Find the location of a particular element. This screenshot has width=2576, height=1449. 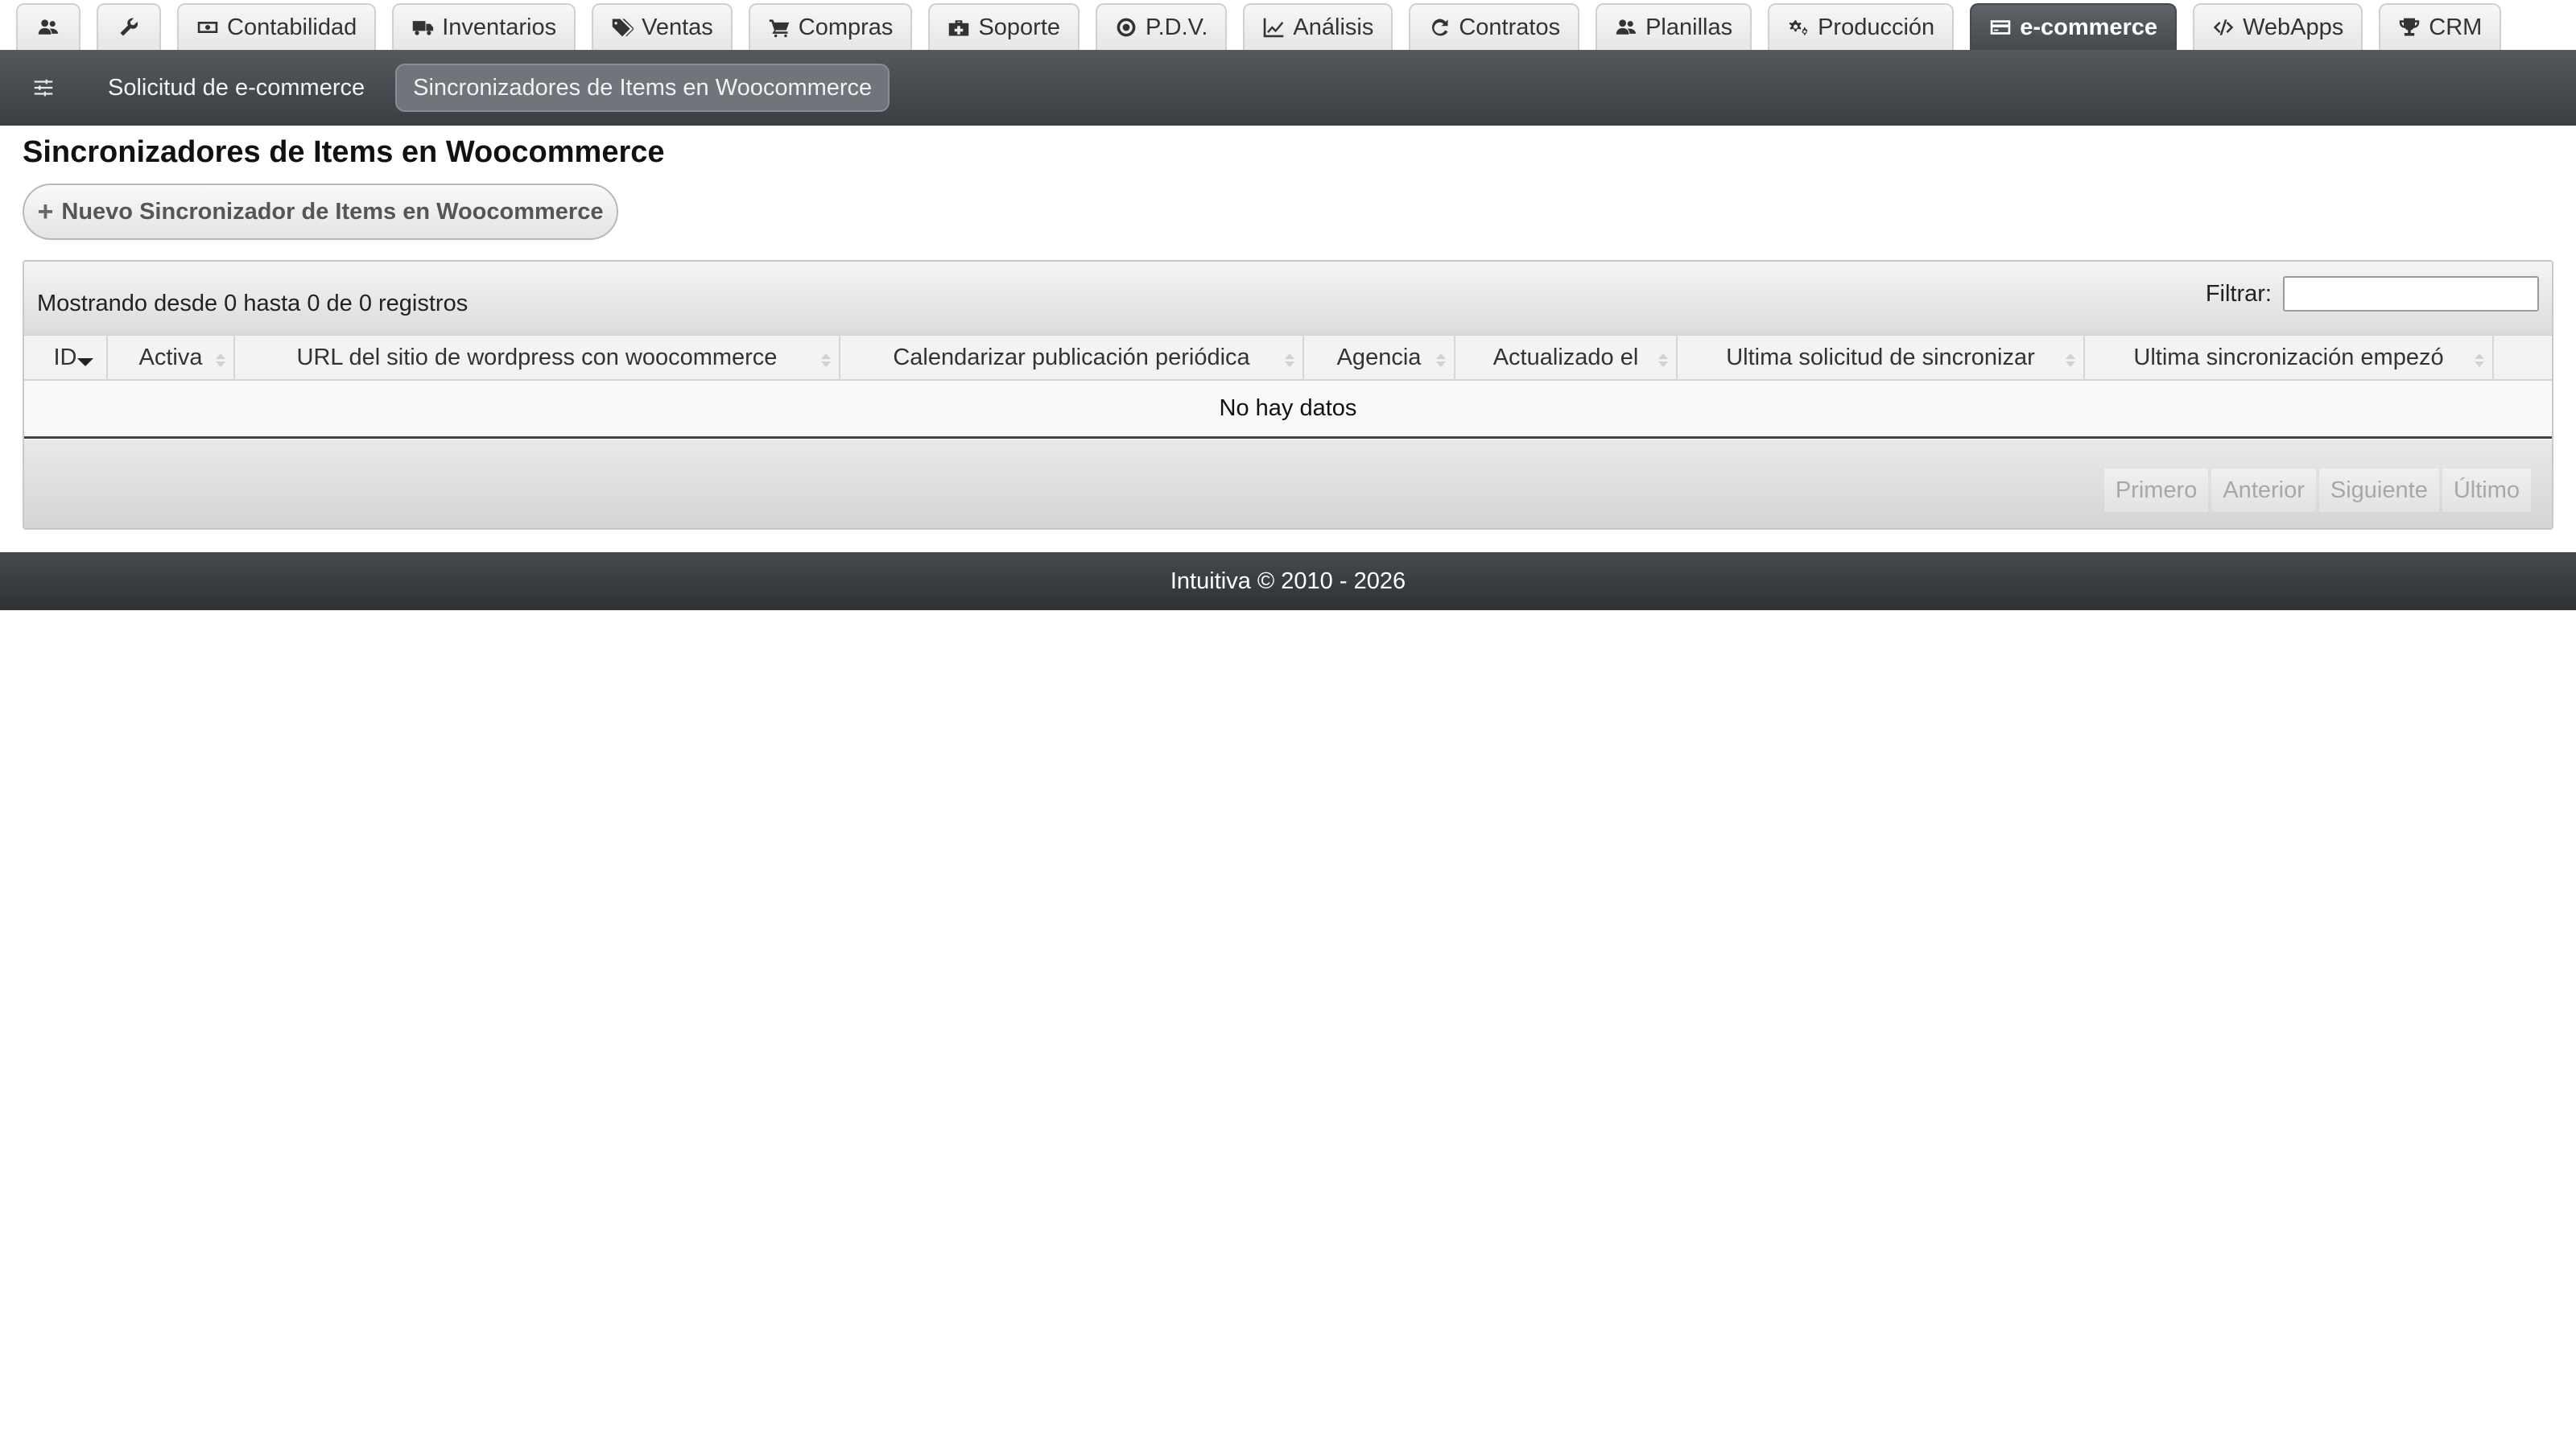

sliders-icon is located at coordinates (43, 88).